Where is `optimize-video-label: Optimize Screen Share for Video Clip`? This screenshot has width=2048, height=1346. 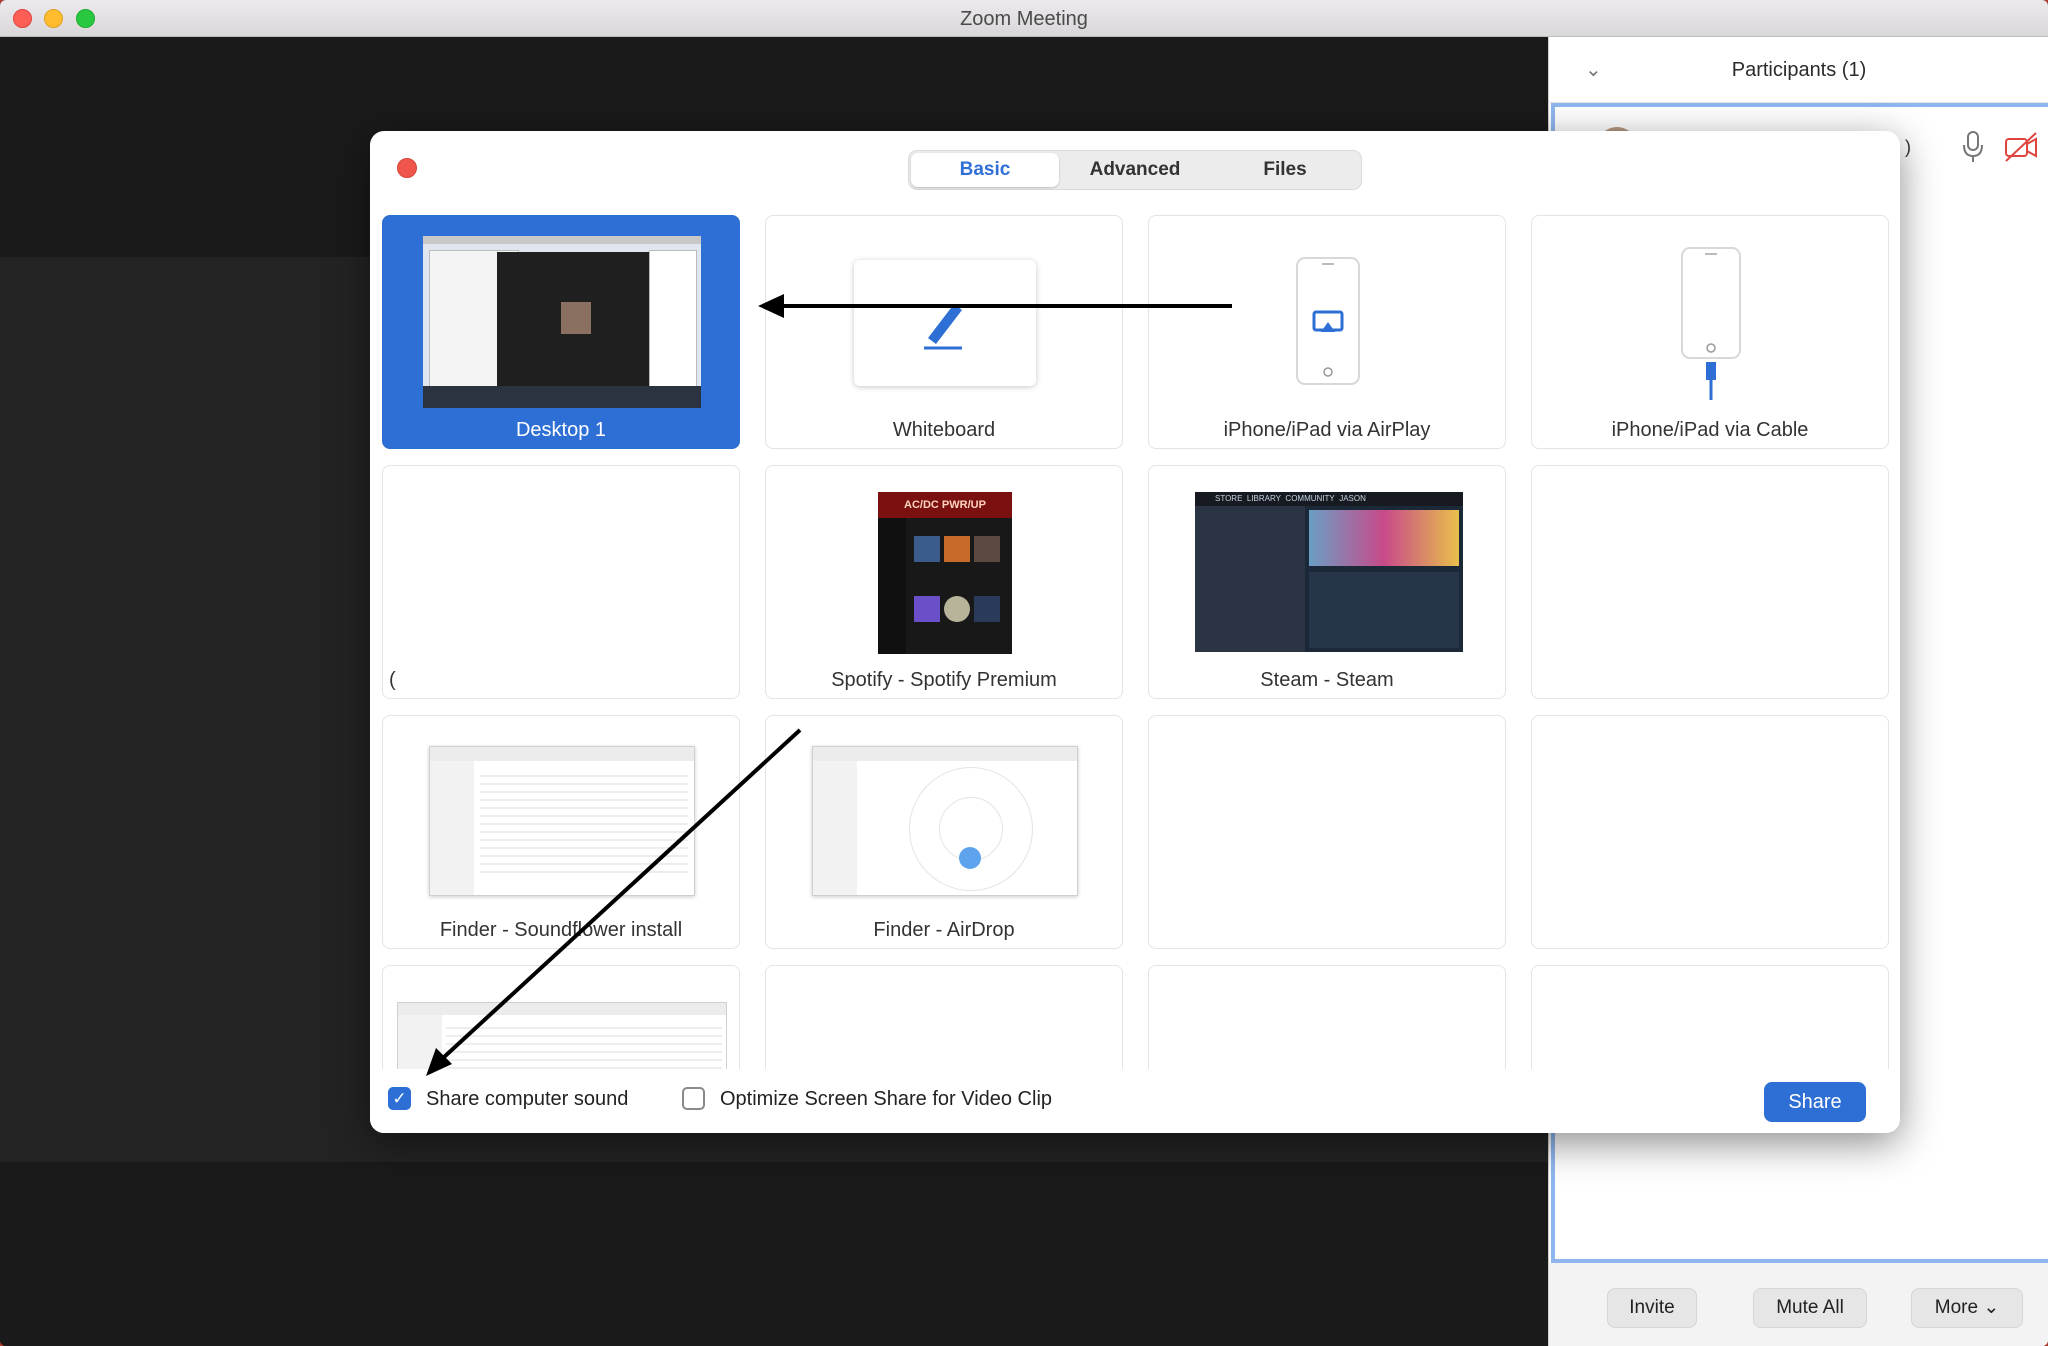 optimize-video-label: Optimize Screen Share for Video Clip is located at coordinates (886, 1099).